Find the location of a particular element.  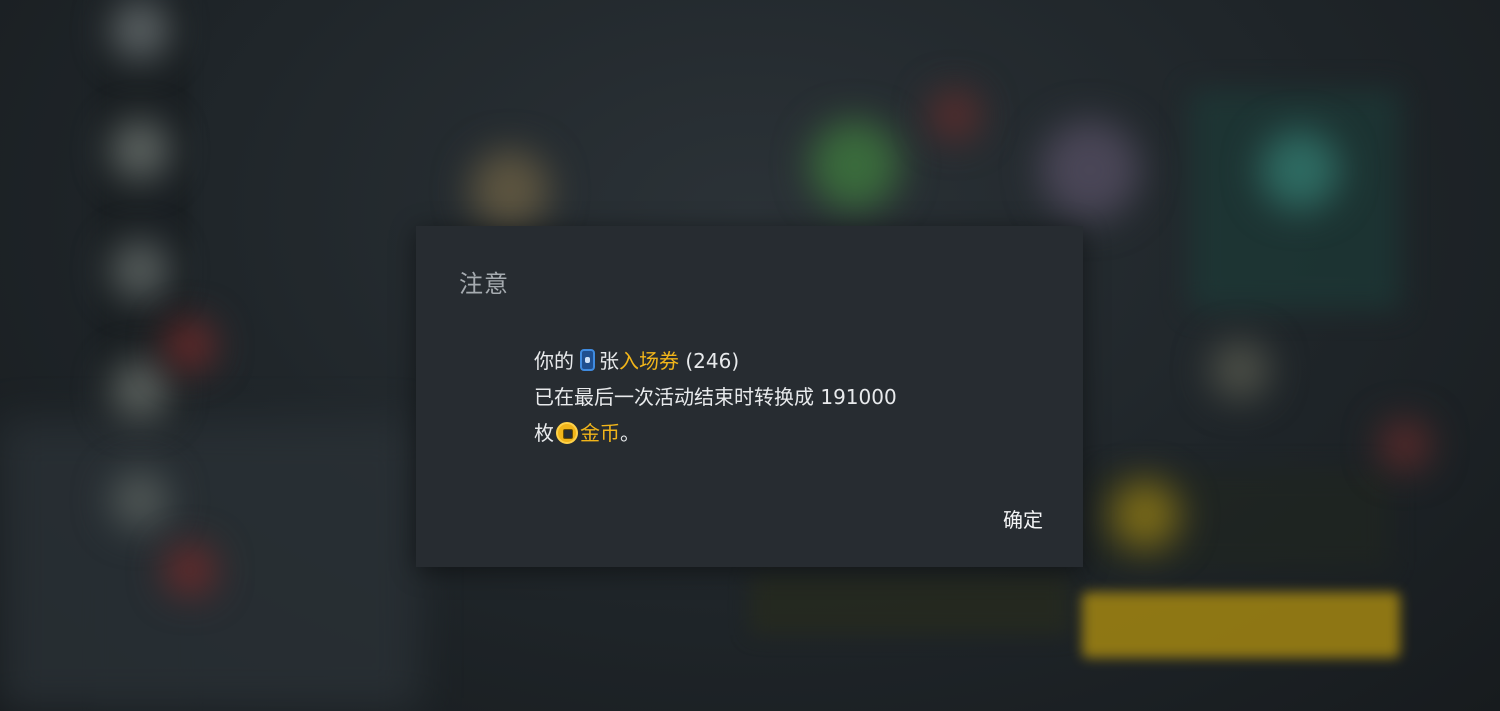

blurred-panel is located at coordinates (910, 605).